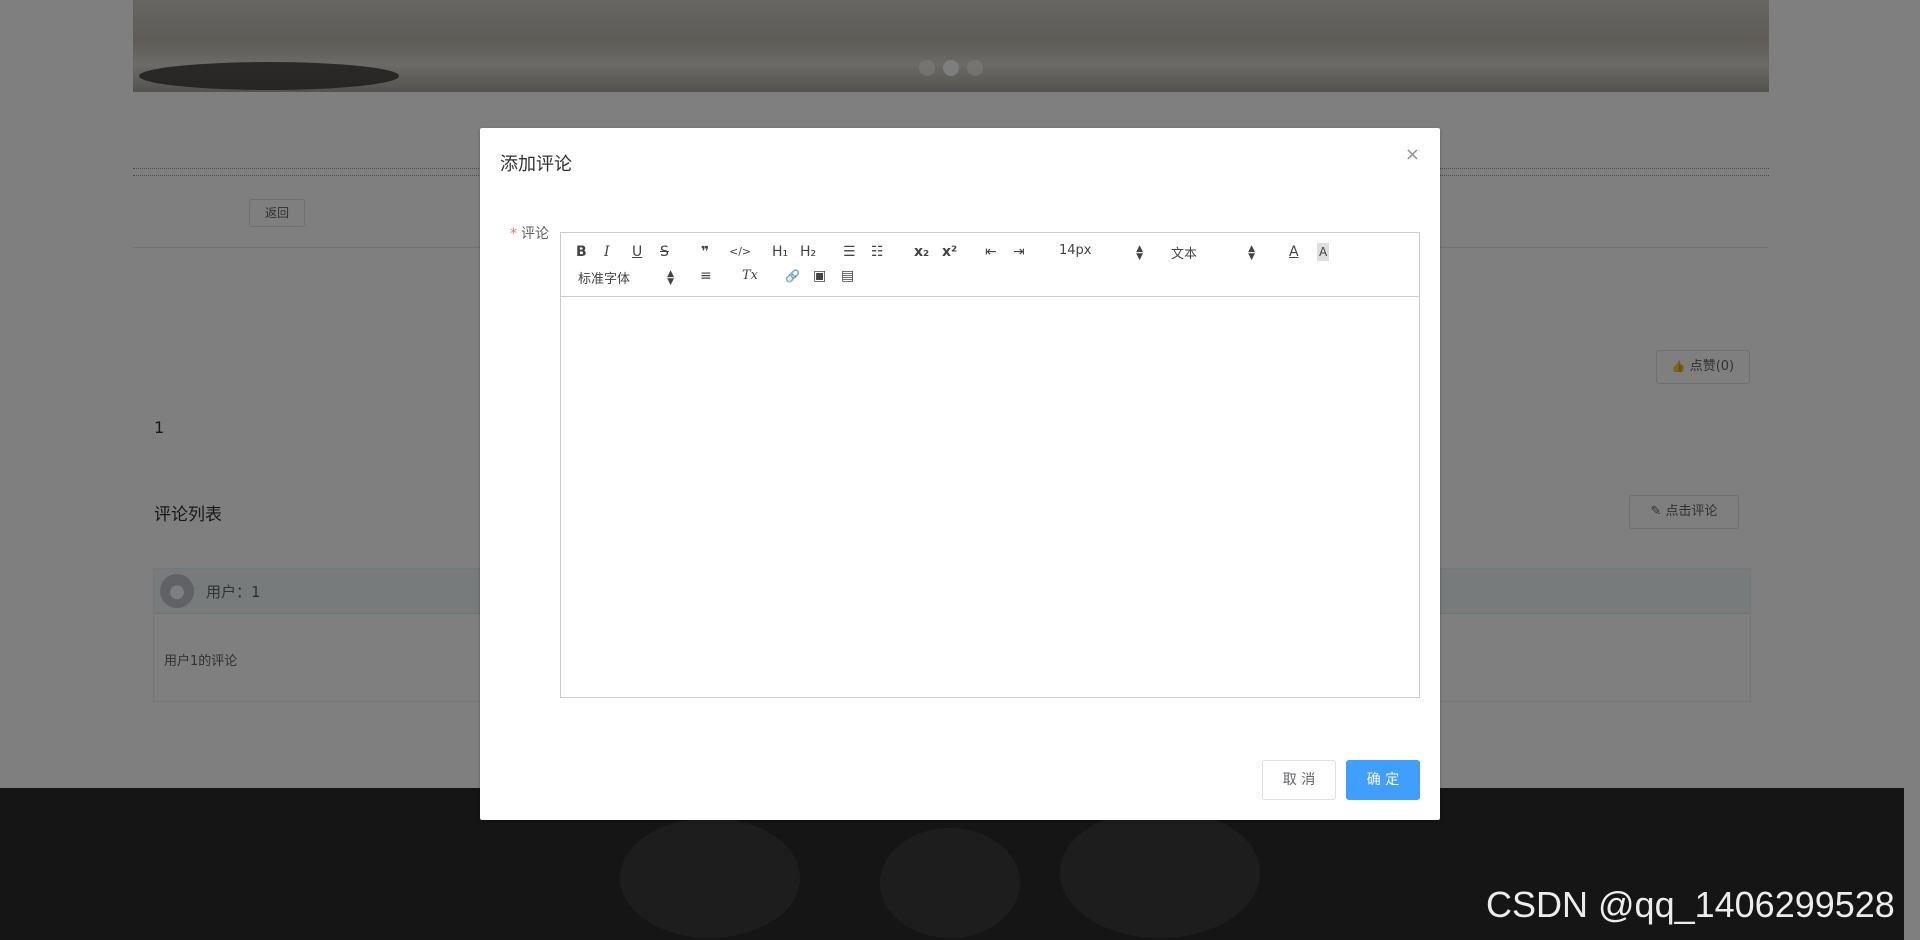 This screenshot has height=940, width=1920. I want to click on font-family-value: 标准字体, so click(604, 279).